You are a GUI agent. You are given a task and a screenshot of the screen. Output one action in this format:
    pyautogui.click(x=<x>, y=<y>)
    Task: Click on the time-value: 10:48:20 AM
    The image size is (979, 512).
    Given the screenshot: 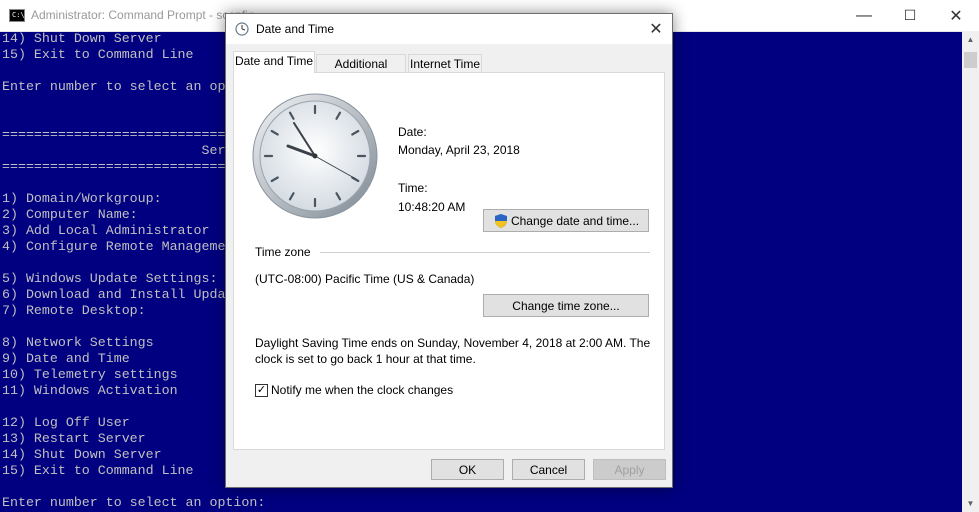 What is the action you would take?
    pyautogui.click(x=432, y=207)
    